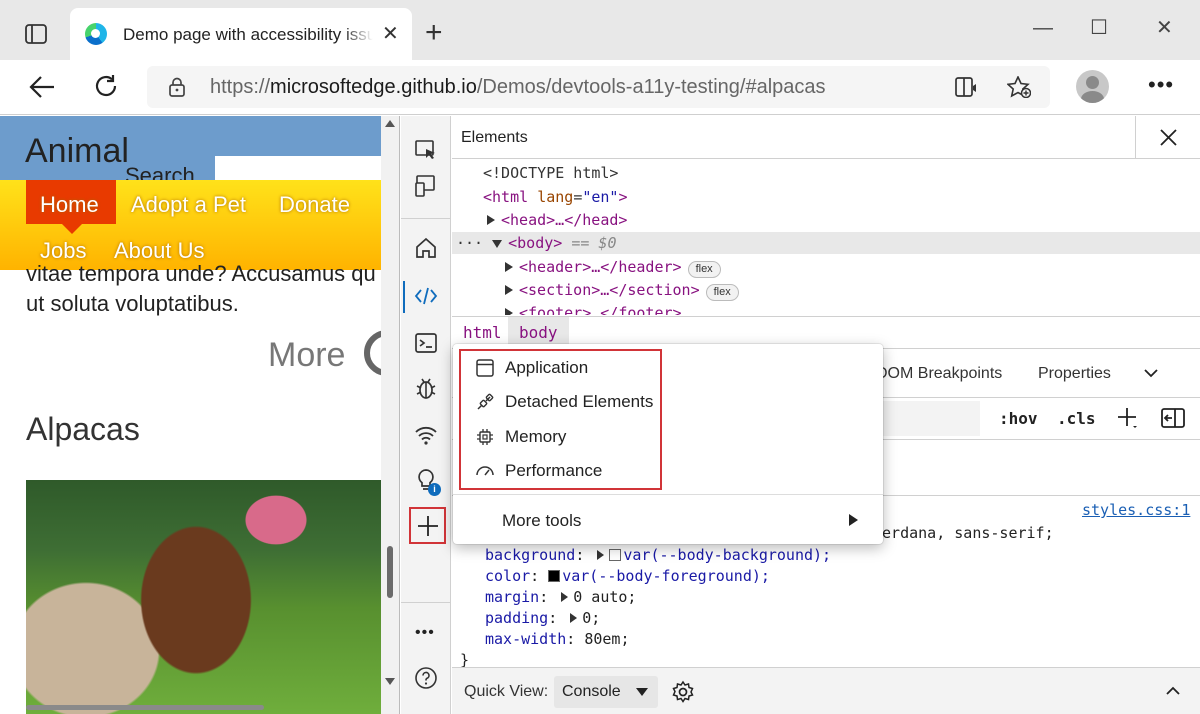  I want to click on plus-icon, so click(428, 526).